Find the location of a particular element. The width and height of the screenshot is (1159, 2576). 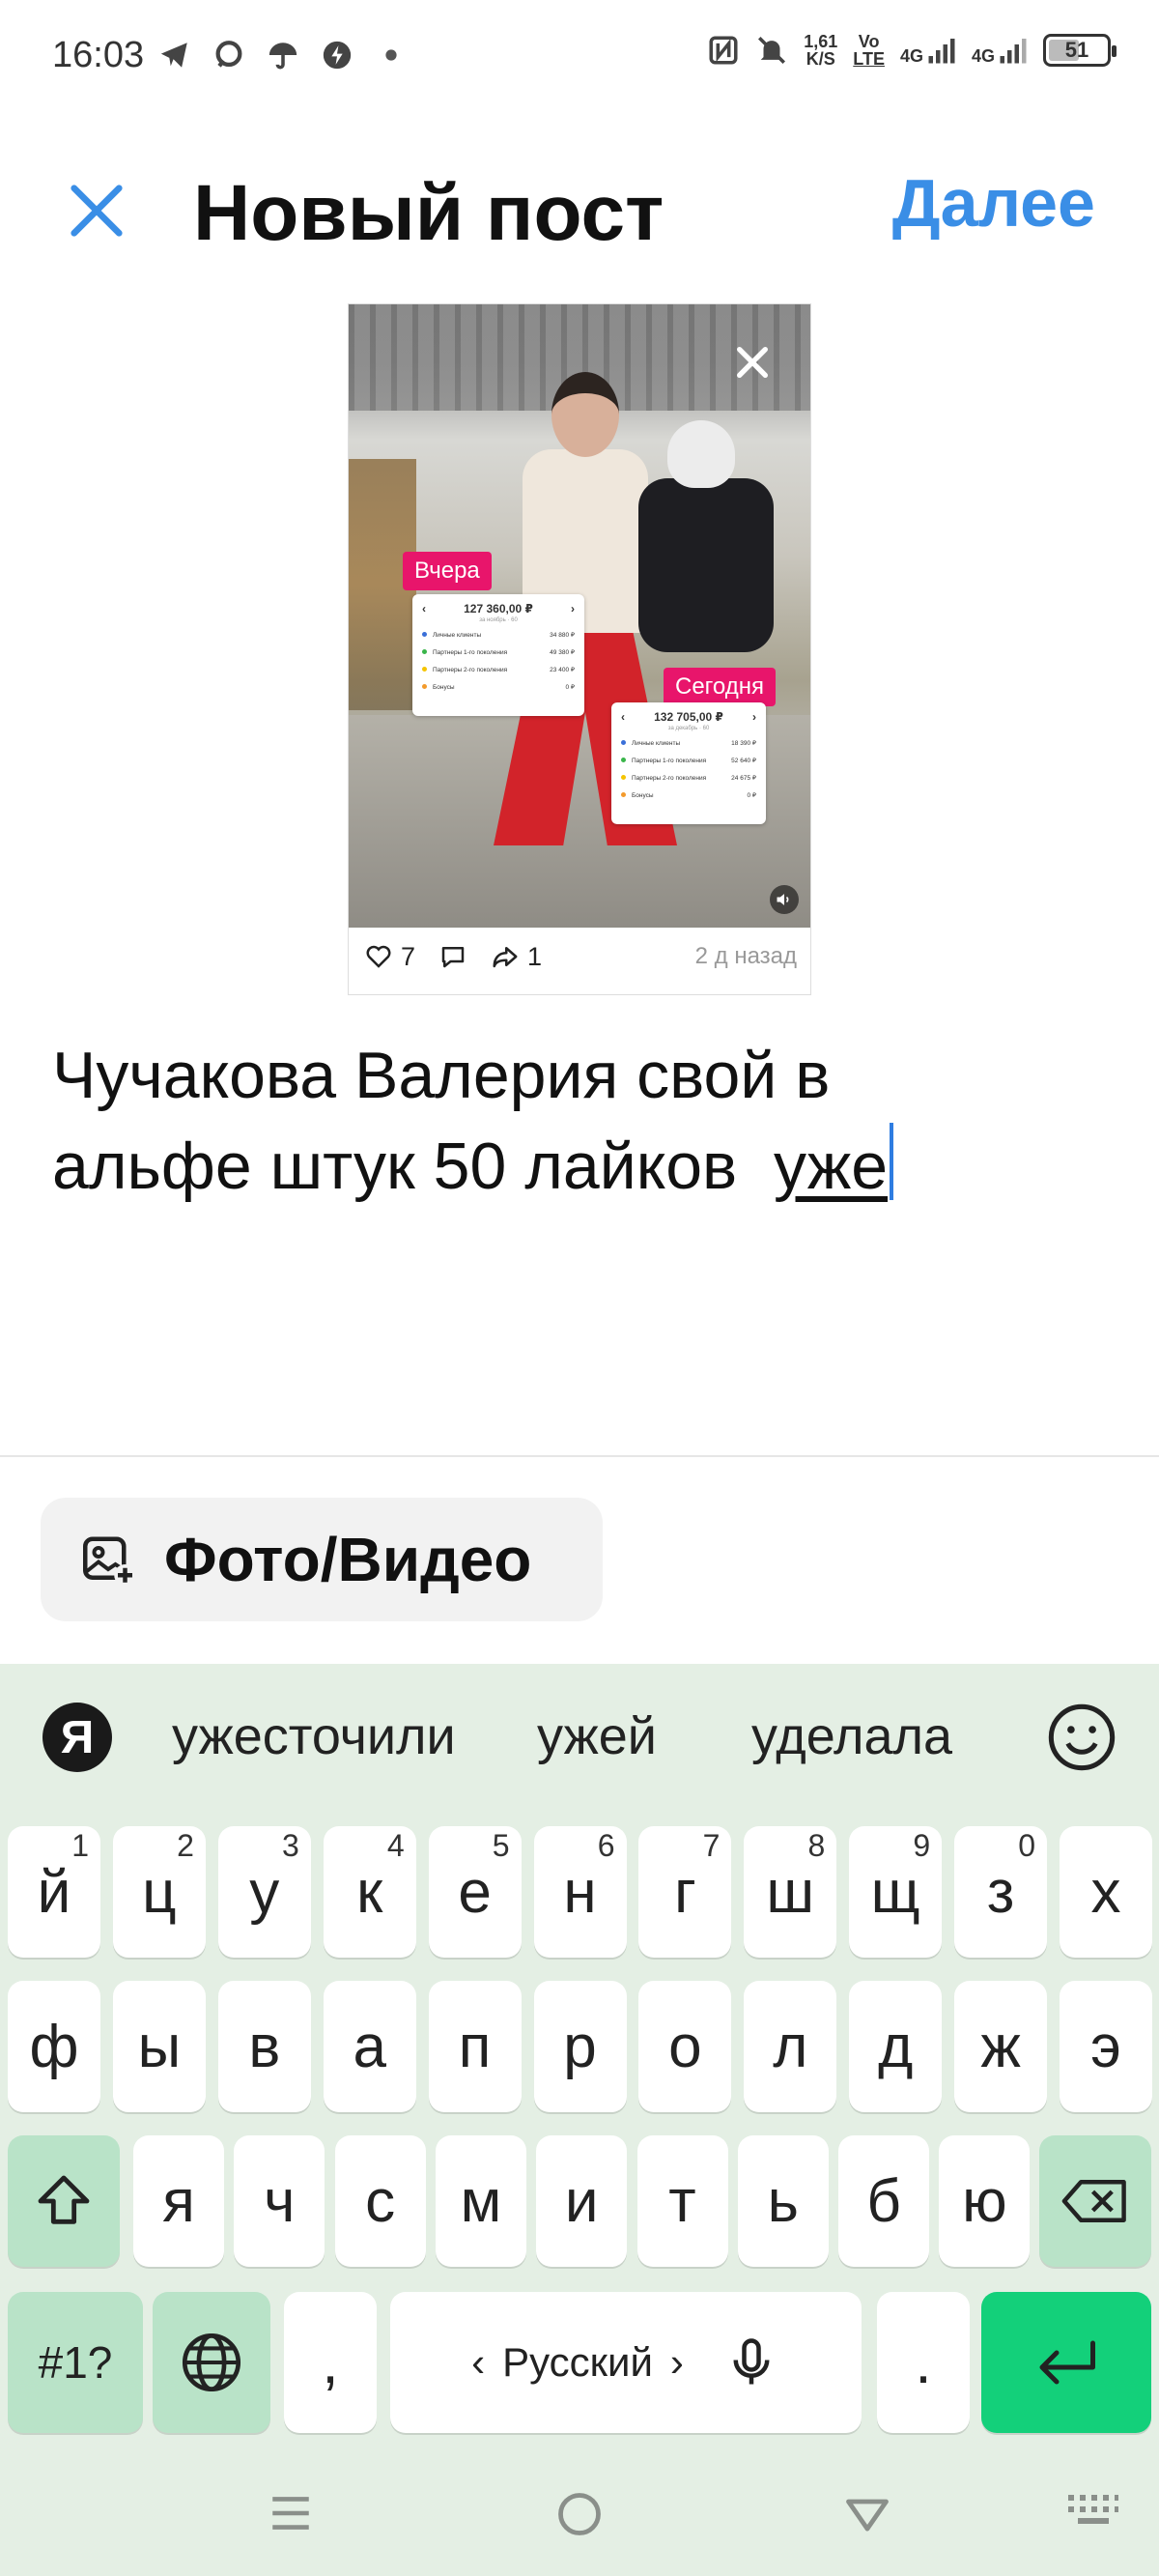

key-б: б is located at coordinates (884, 2201).